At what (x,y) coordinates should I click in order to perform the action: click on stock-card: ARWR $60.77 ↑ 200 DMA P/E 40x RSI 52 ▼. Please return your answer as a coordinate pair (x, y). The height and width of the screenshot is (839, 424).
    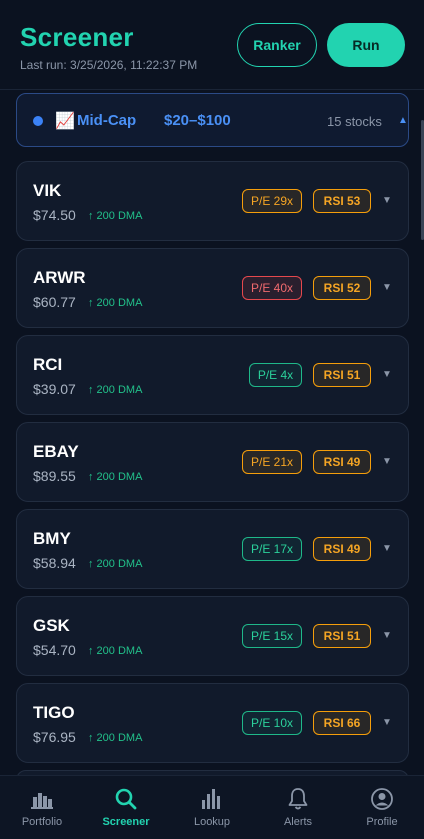
    Looking at the image, I should click on (212, 288).